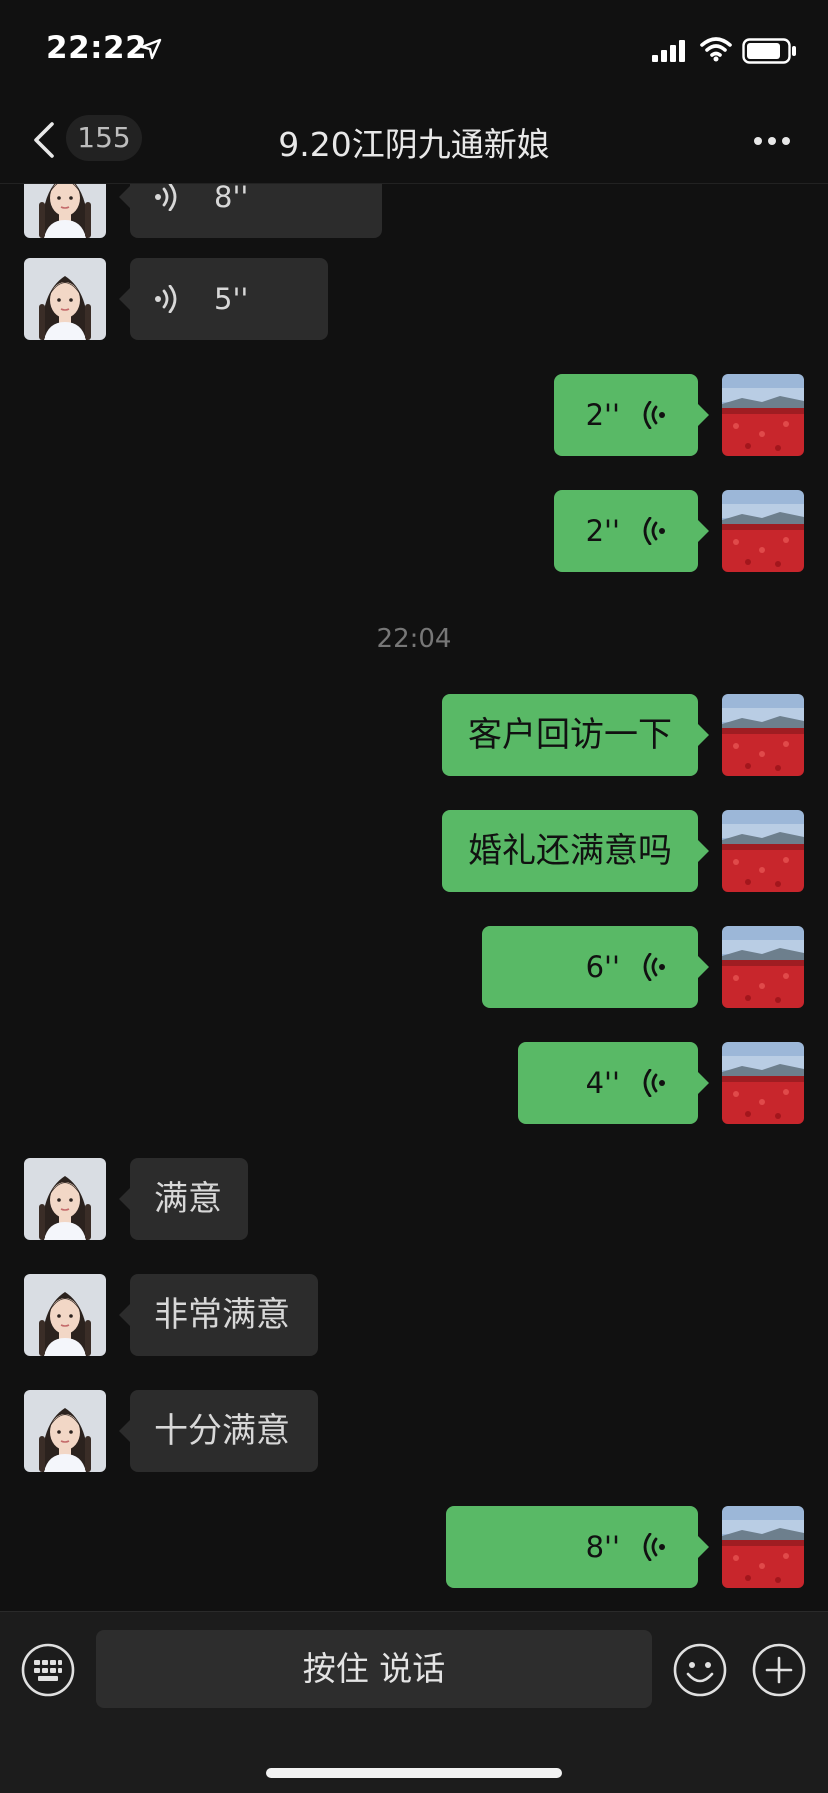 The height and width of the screenshot is (1793, 828). I want to click on outgoing-text-message: 婚礼还满意吗, so click(575, 851).